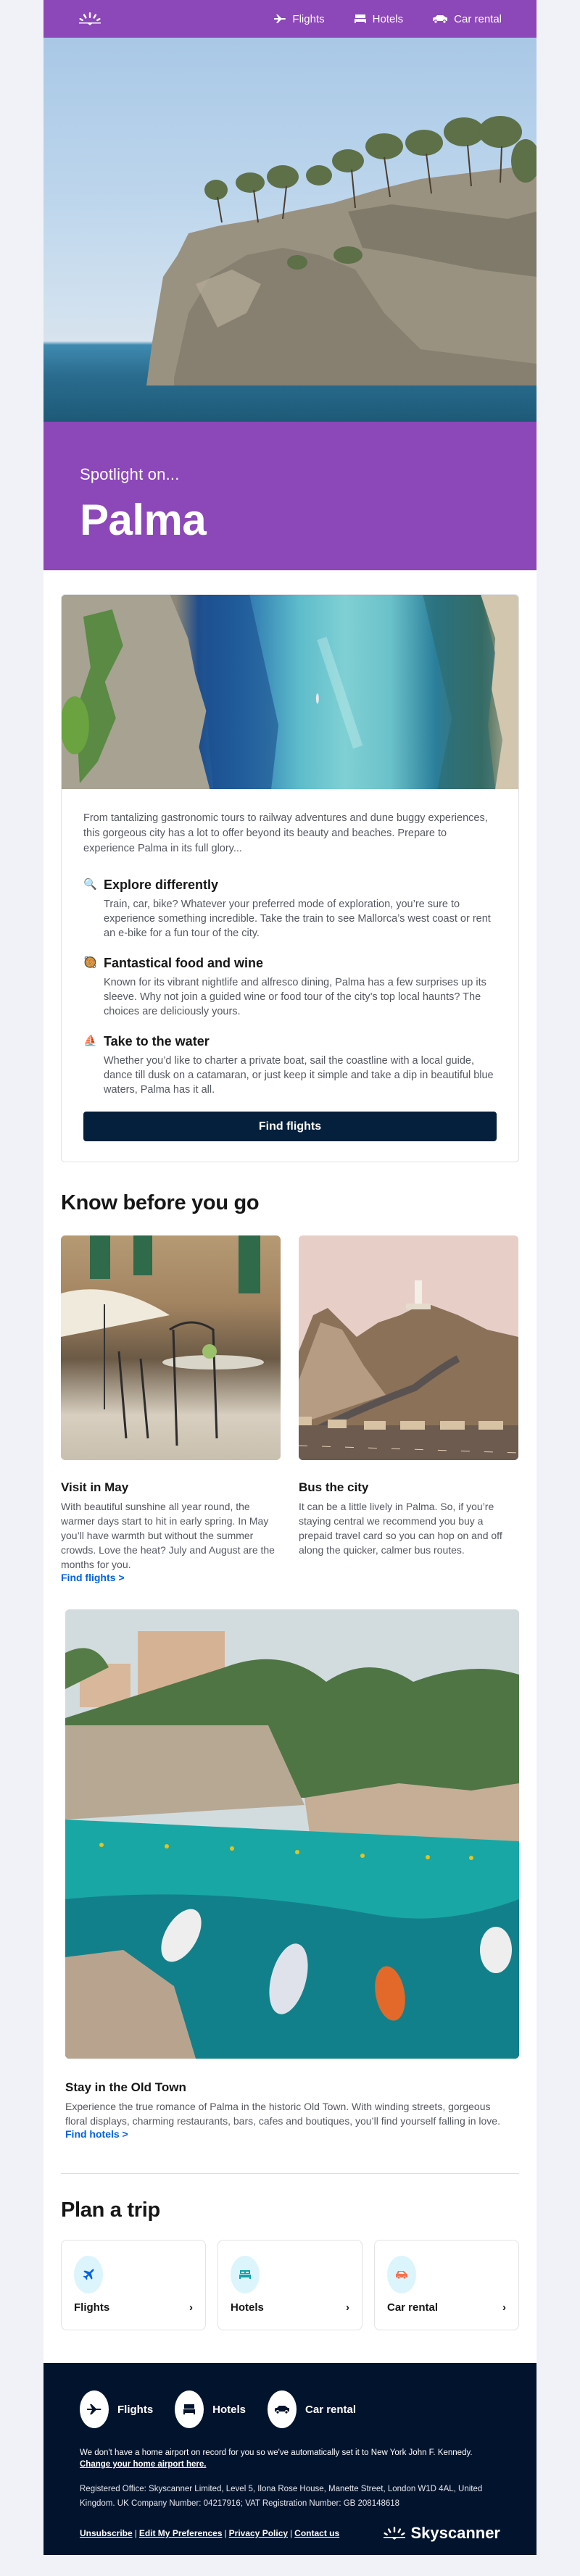  What do you see at coordinates (90, 1041) in the screenshot?
I see `sailboat-icon: ⛵` at bounding box center [90, 1041].